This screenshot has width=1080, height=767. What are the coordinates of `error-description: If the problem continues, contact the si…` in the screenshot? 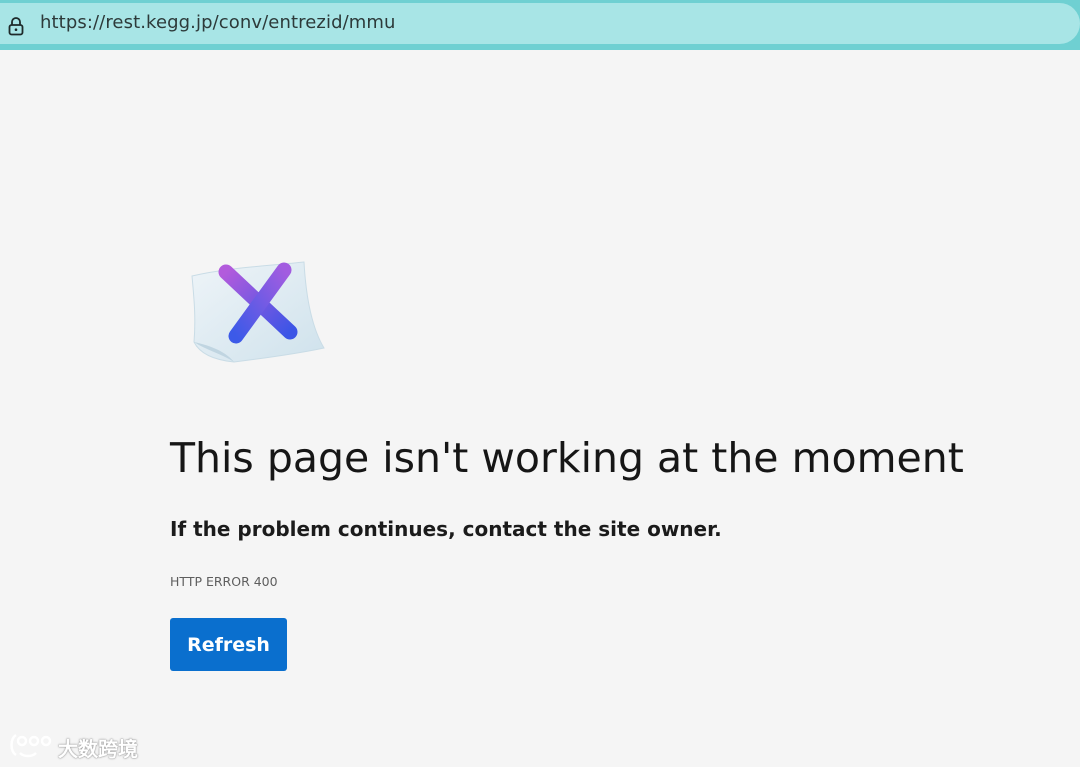 It's located at (446, 529).